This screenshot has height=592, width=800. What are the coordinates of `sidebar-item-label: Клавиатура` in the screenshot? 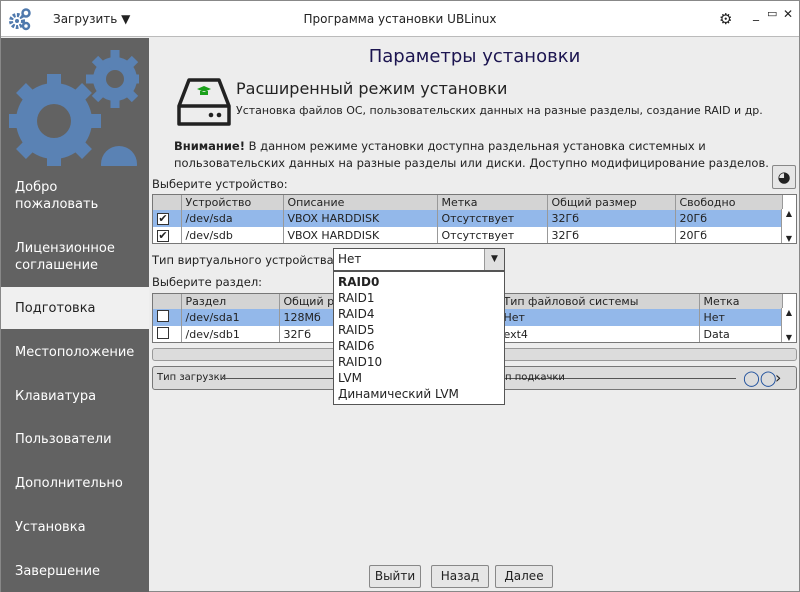 It's located at (56, 396).